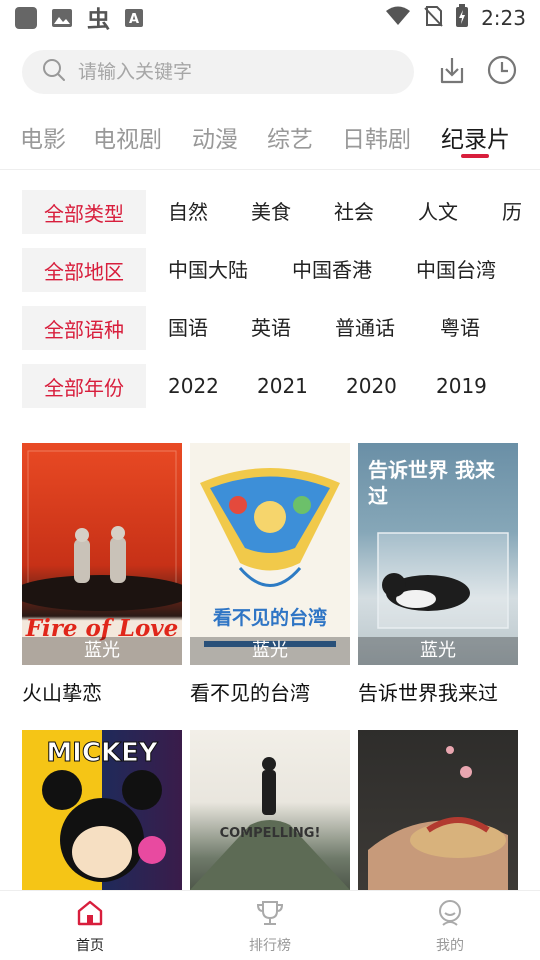 The height and width of the screenshot is (960, 540). What do you see at coordinates (450, 946) in the screenshot?
I see `nav-profile-label: 我的` at bounding box center [450, 946].